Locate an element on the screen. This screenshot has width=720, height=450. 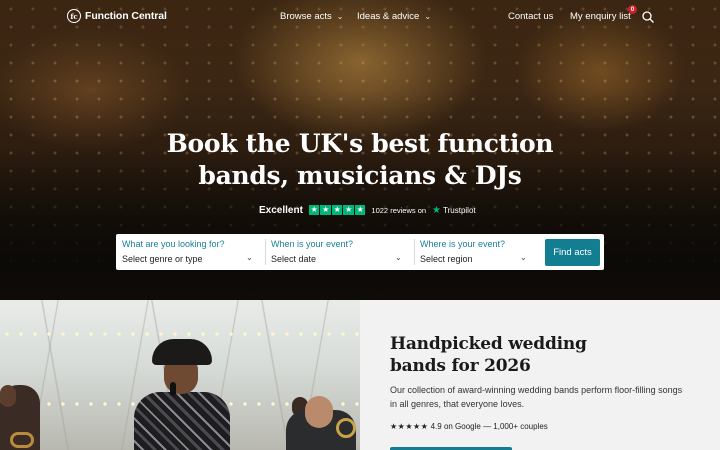
region-select: Where is your event? Select region ⌄ is located at coordinates (478, 252).